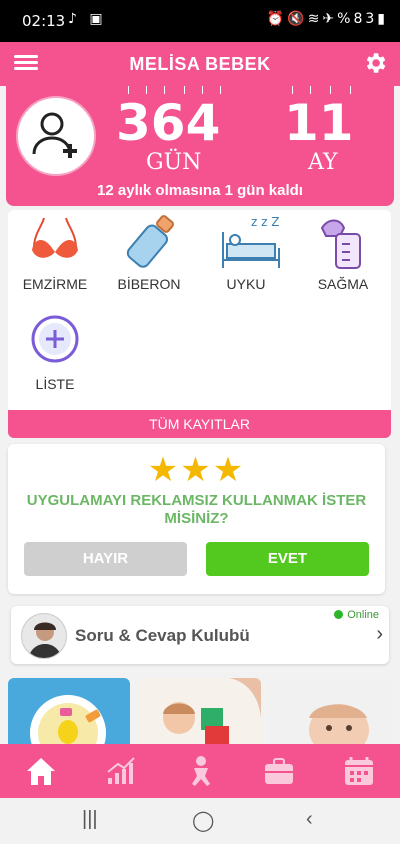  I want to click on airplane-icon: ✈, so click(330, 19).